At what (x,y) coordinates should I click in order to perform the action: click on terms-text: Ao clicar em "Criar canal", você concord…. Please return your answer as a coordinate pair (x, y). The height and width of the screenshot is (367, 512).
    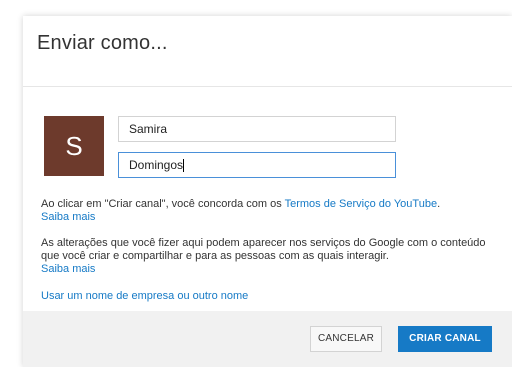
    Looking at the image, I should click on (163, 204).